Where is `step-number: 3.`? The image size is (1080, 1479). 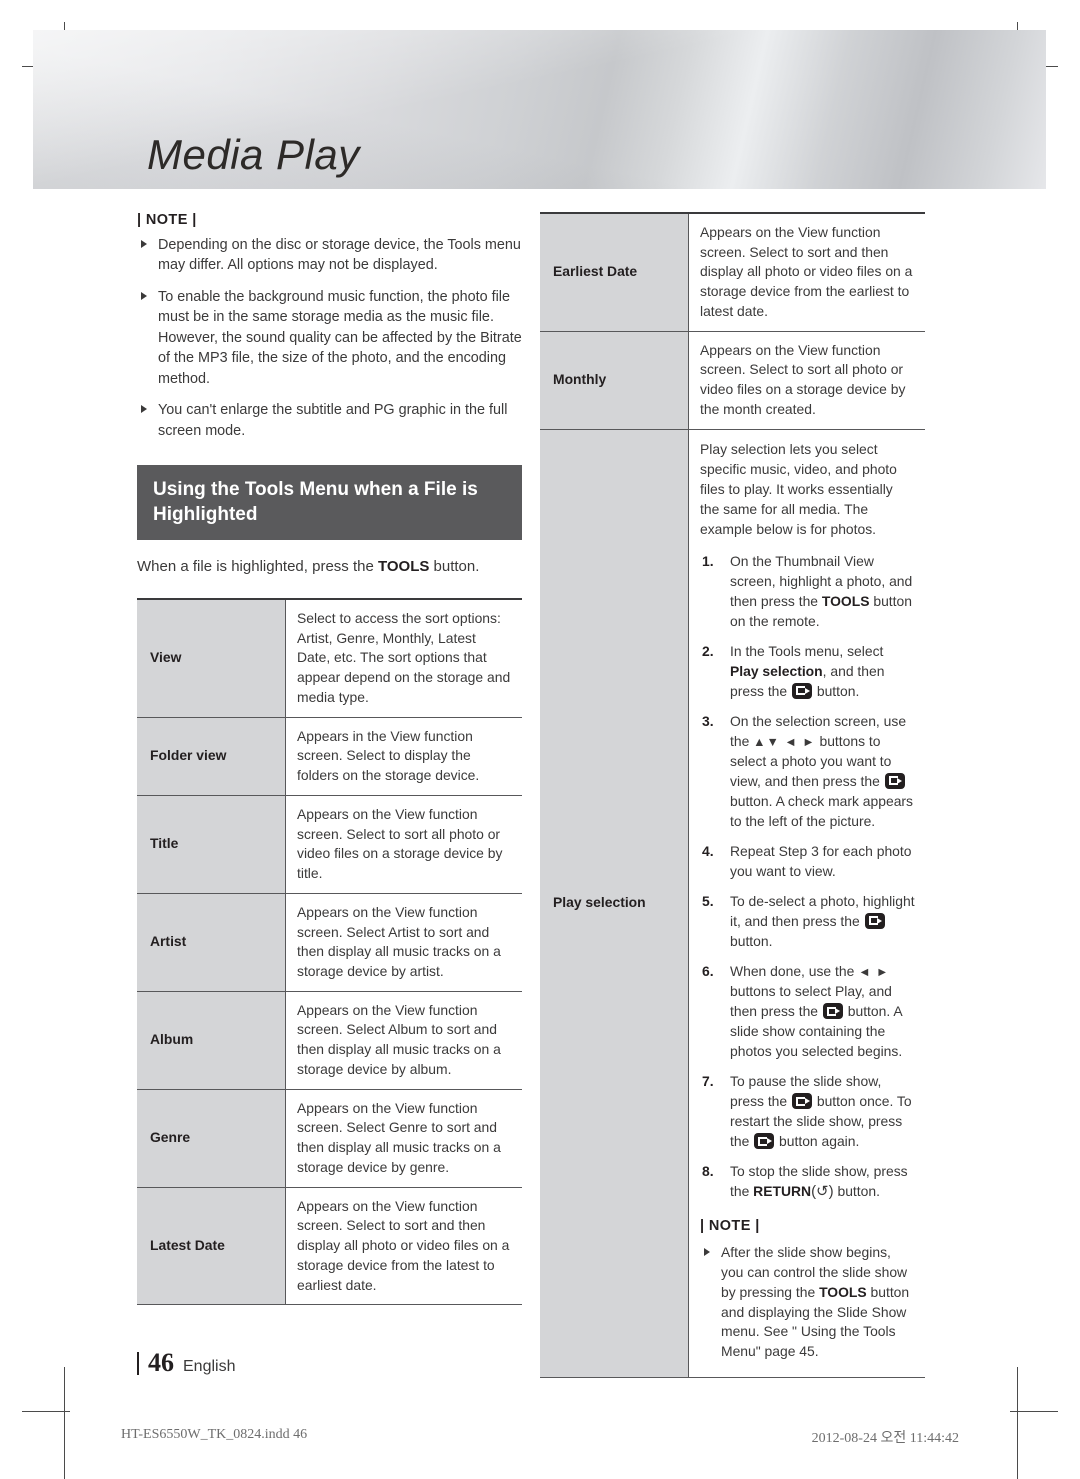 step-number: 3. is located at coordinates (708, 720).